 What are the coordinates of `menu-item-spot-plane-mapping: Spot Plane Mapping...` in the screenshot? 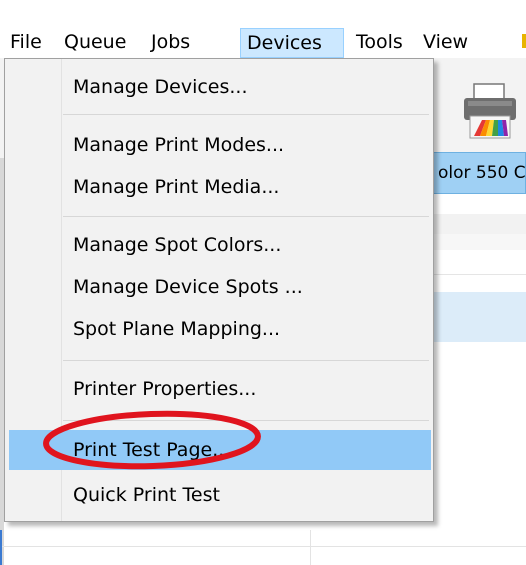 It's located at (220, 329).